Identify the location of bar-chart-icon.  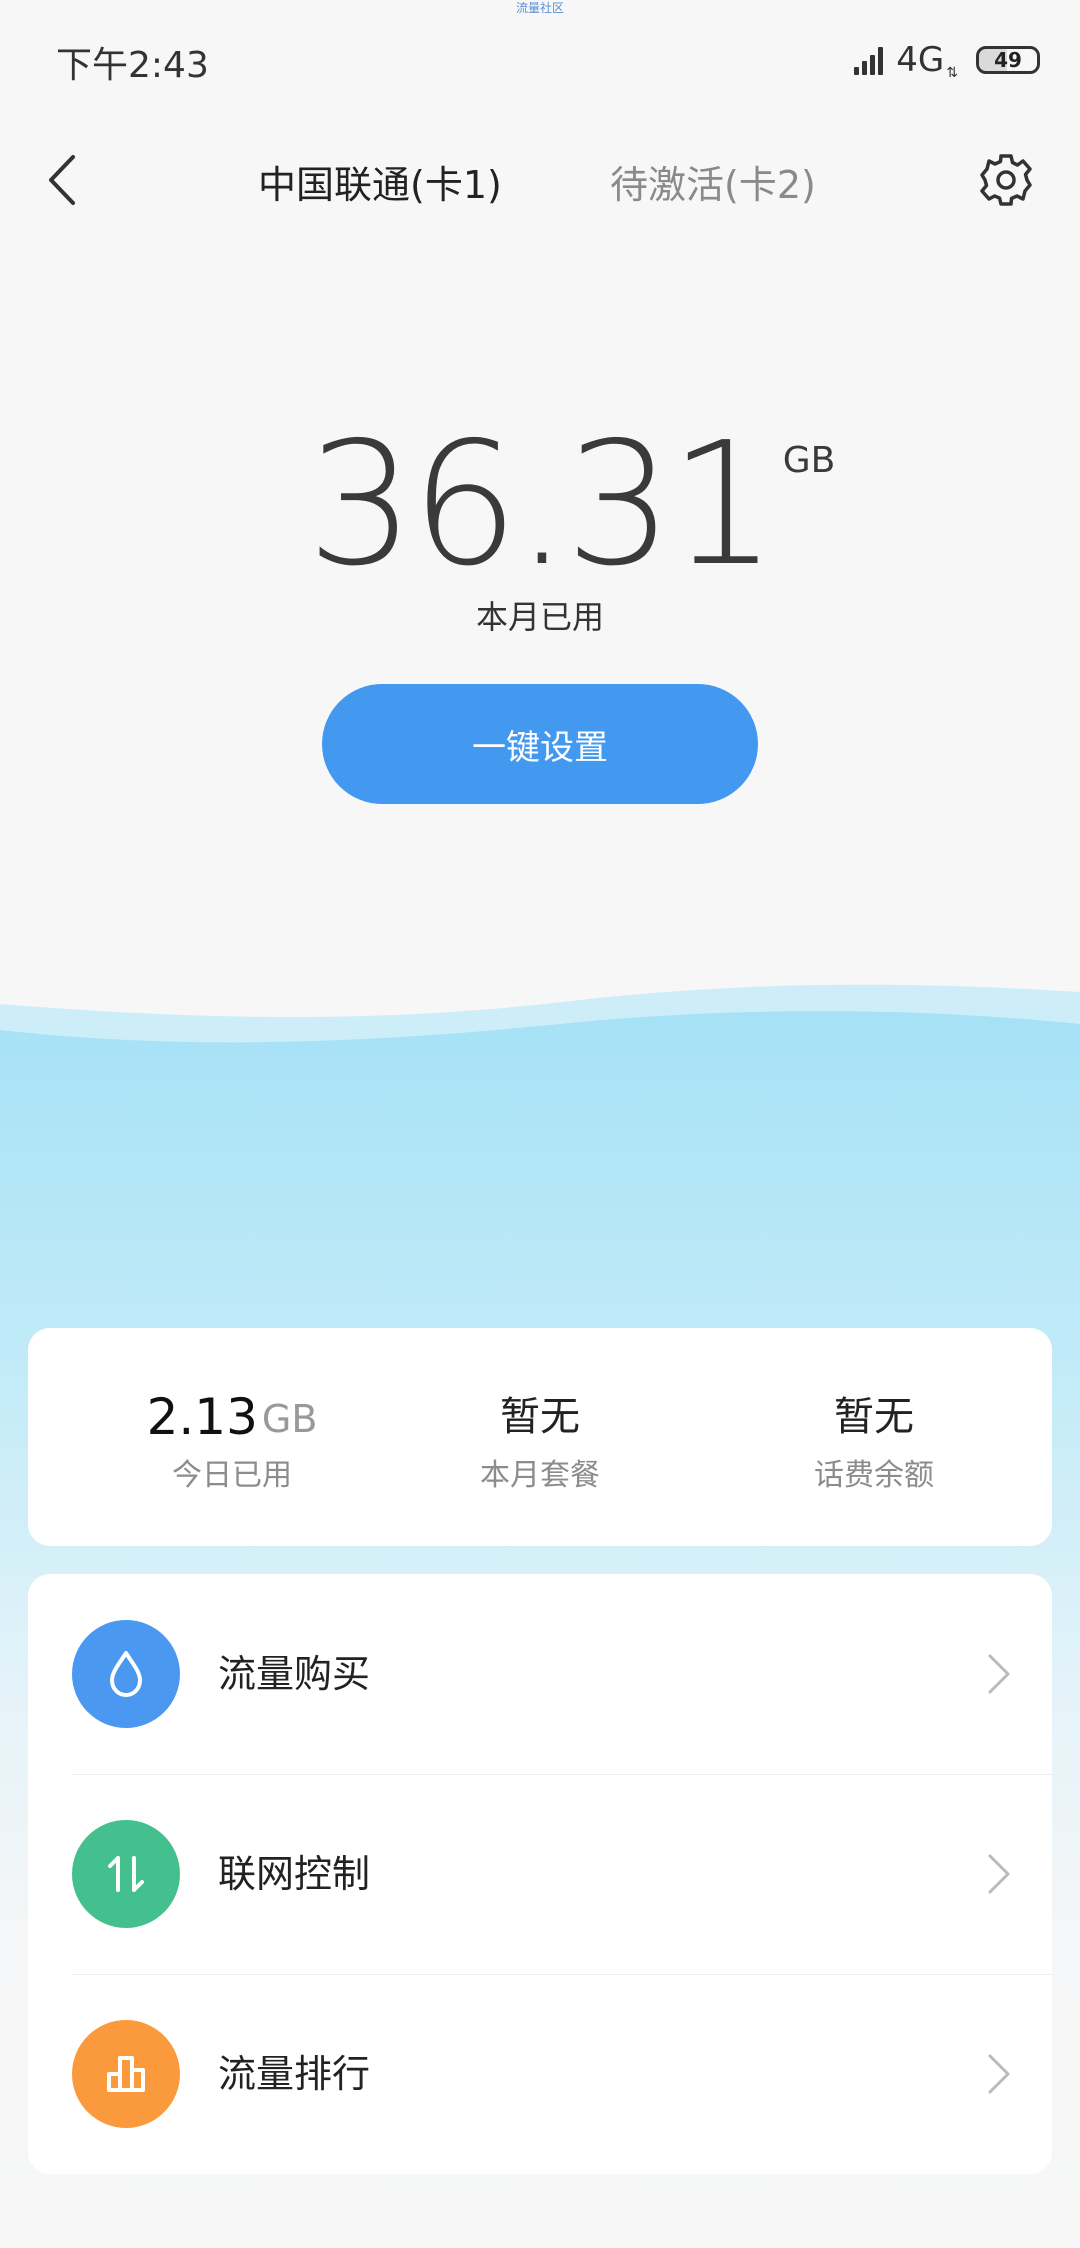
(126, 2074).